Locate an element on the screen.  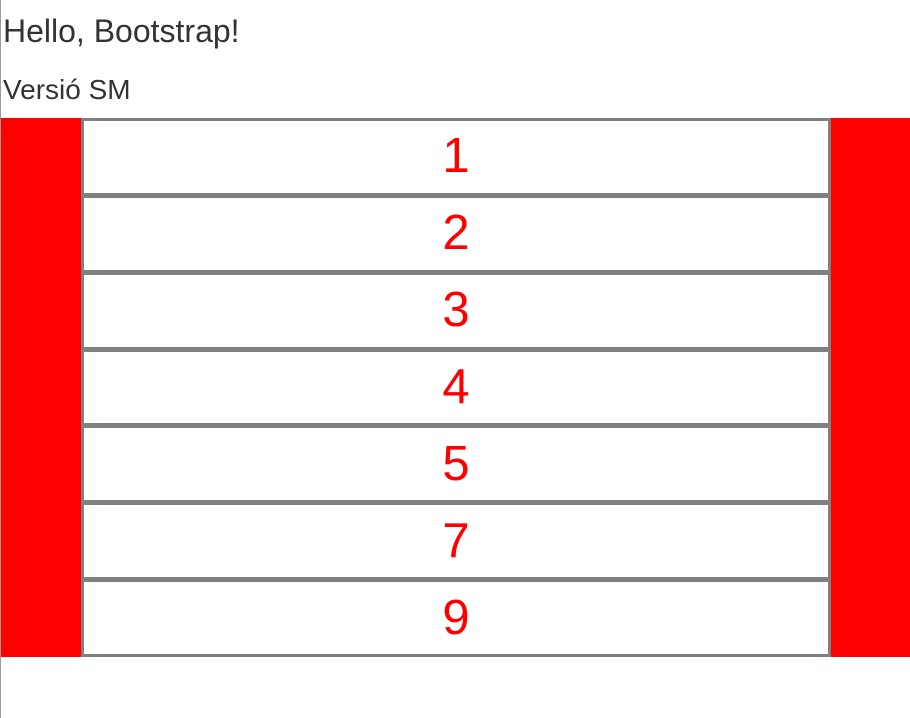
page-title: Hello, Bootstrap! is located at coordinates (121, 31).